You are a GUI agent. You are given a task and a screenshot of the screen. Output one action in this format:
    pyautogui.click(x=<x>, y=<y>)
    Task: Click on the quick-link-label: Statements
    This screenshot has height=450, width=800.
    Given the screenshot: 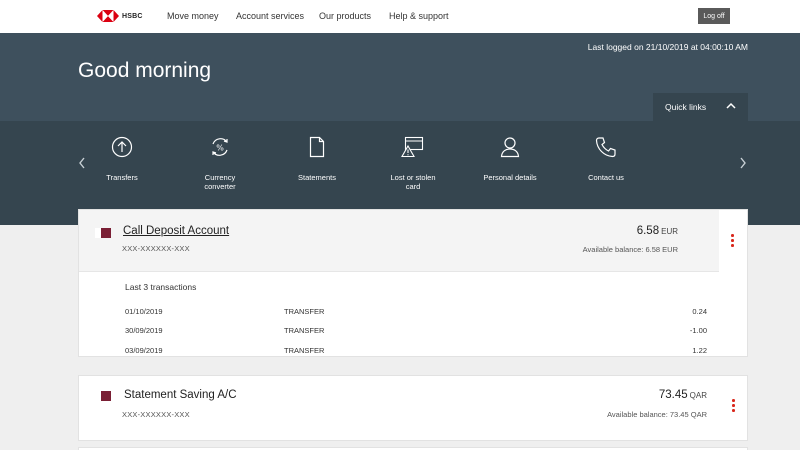 What is the action you would take?
    pyautogui.click(x=317, y=177)
    